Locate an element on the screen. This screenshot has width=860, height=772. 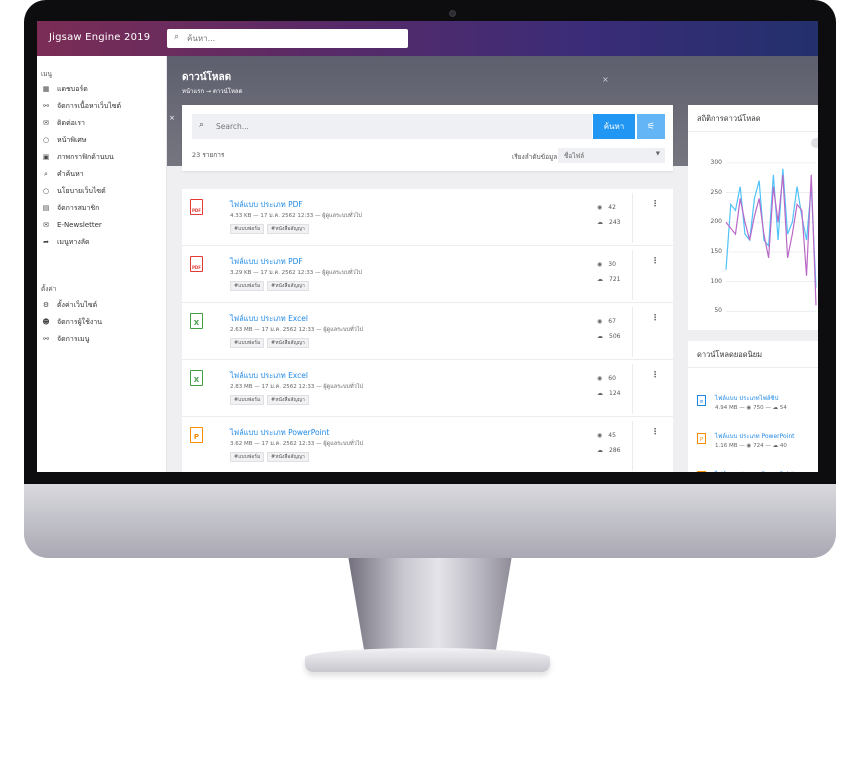
view-count-value: 42 is located at coordinates (612, 207).